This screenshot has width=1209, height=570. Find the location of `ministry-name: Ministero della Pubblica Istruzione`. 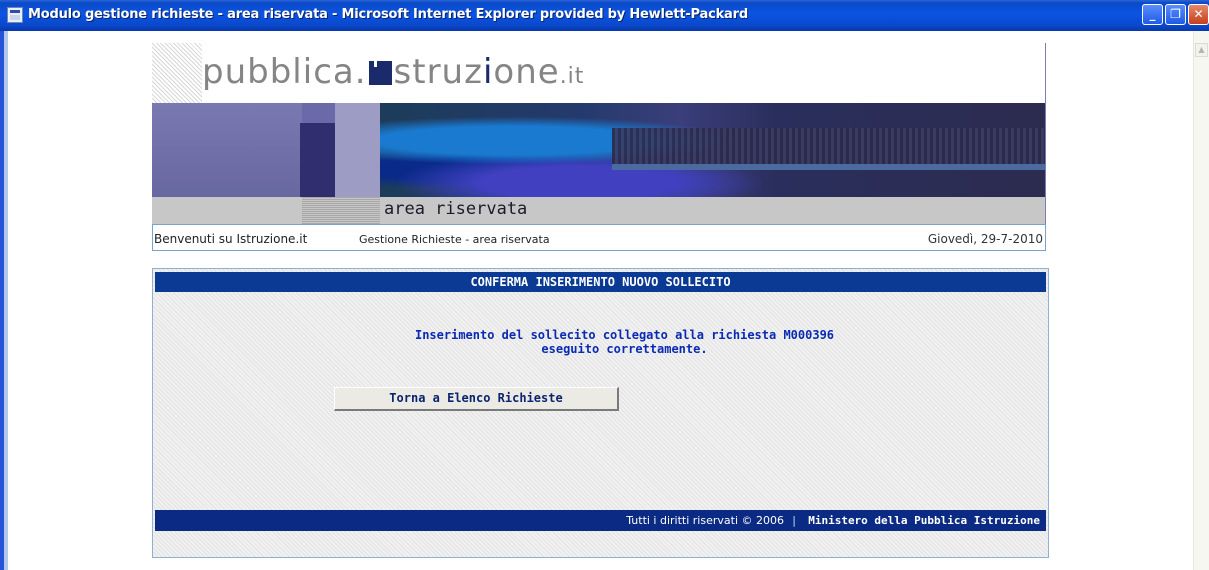

ministry-name: Ministero della Pubblica Istruzione is located at coordinates (924, 520).